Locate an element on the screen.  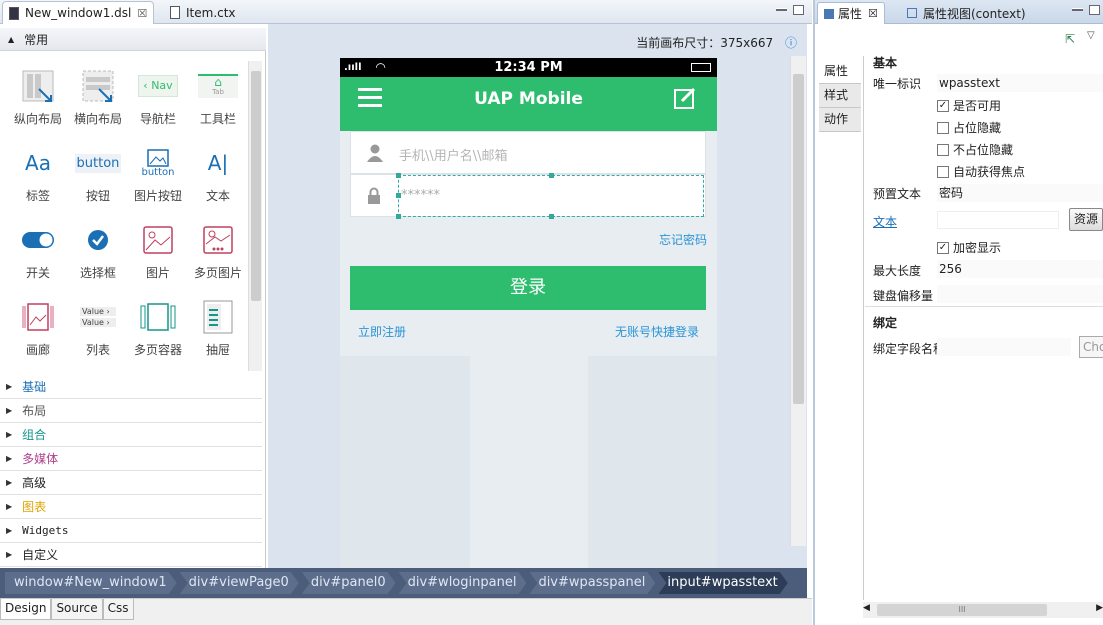
palette-item-multipage-image: 多页图片 is located at coordinates (218, 251).